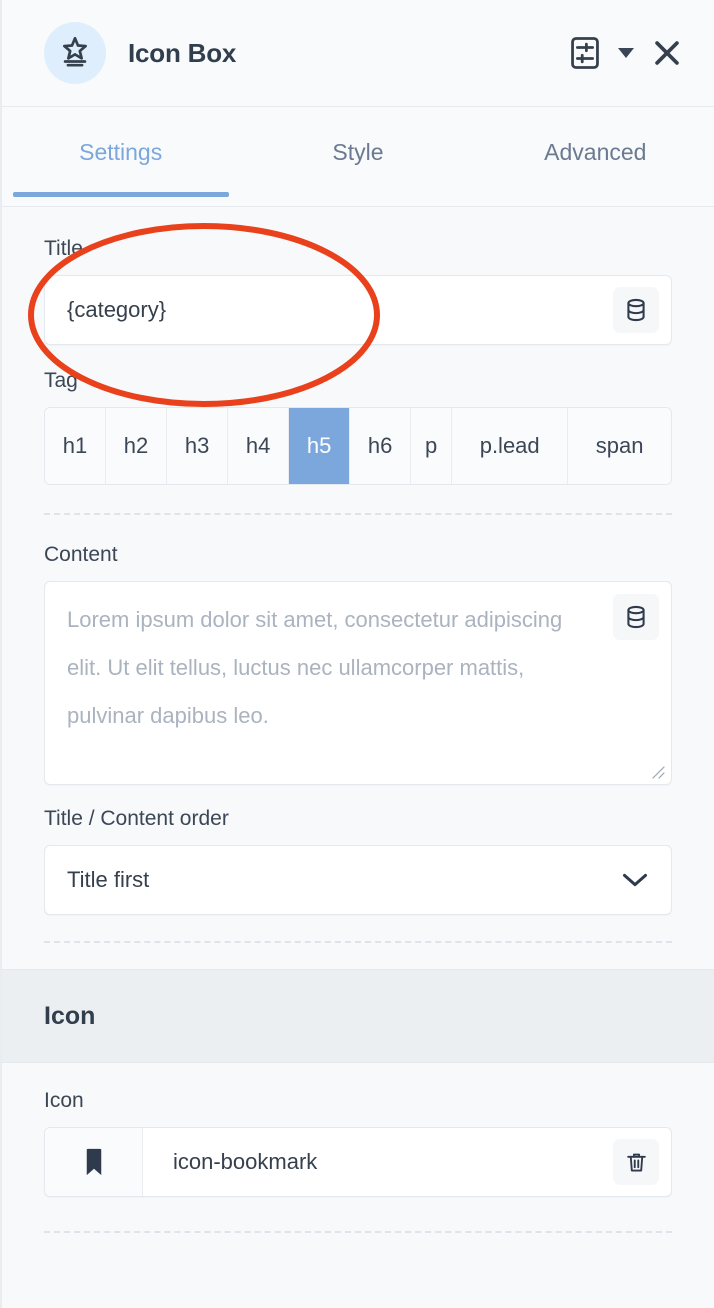  I want to click on content-textarea, so click(358, 683).